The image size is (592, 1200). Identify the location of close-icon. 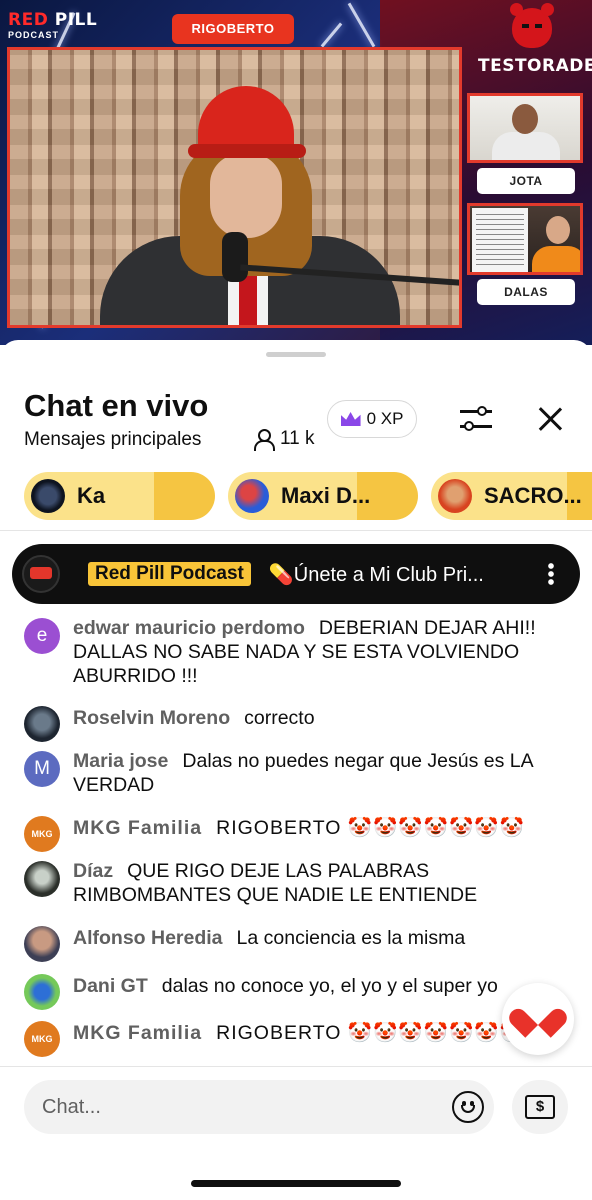
(550, 419).